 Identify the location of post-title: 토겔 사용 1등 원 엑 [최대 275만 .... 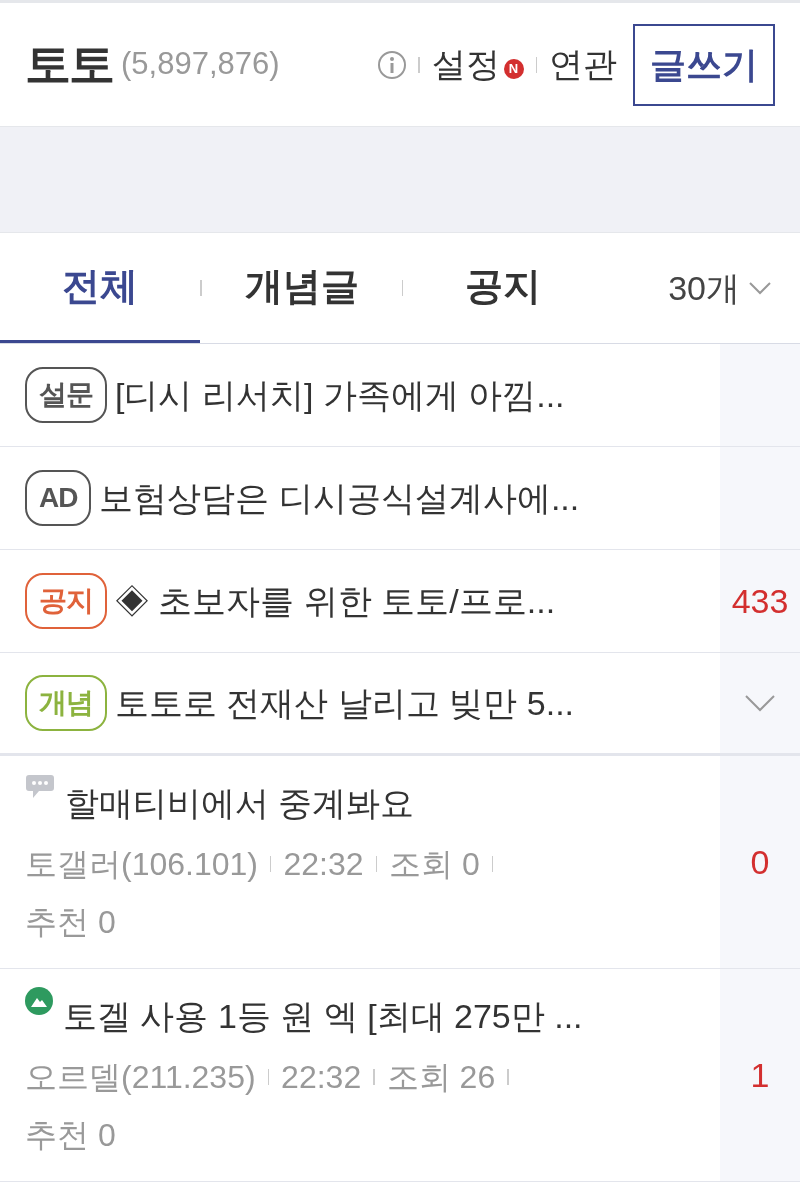
(323, 1016).